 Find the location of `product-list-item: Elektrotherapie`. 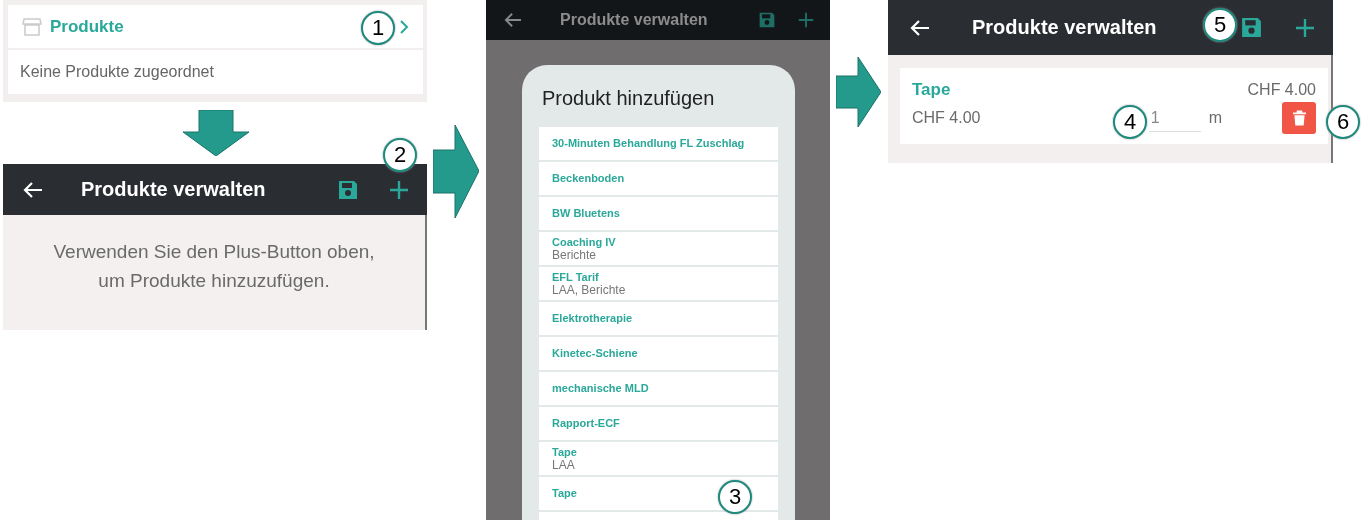

product-list-item: Elektrotherapie is located at coordinates (658, 318).